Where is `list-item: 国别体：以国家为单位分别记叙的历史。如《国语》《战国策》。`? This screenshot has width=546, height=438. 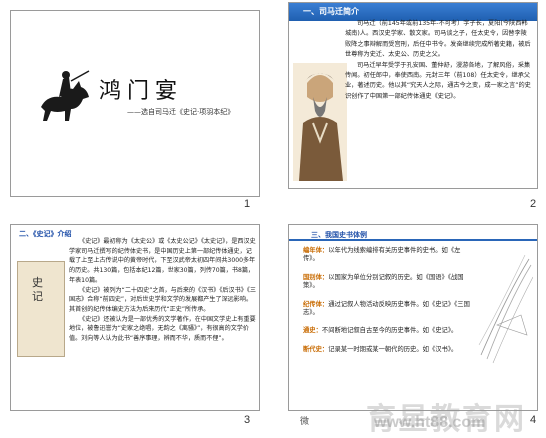
list-item: 国别体：以国家为单位分别记叙的历史。如《国语》《战国策》。 is located at coordinates (383, 281).